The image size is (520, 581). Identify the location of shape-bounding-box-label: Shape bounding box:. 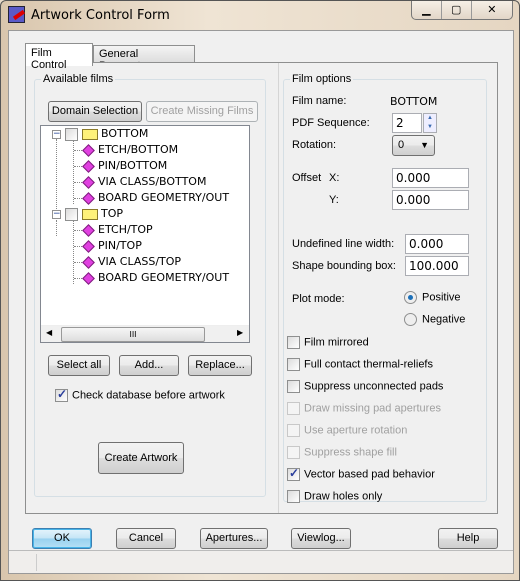
(344, 266).